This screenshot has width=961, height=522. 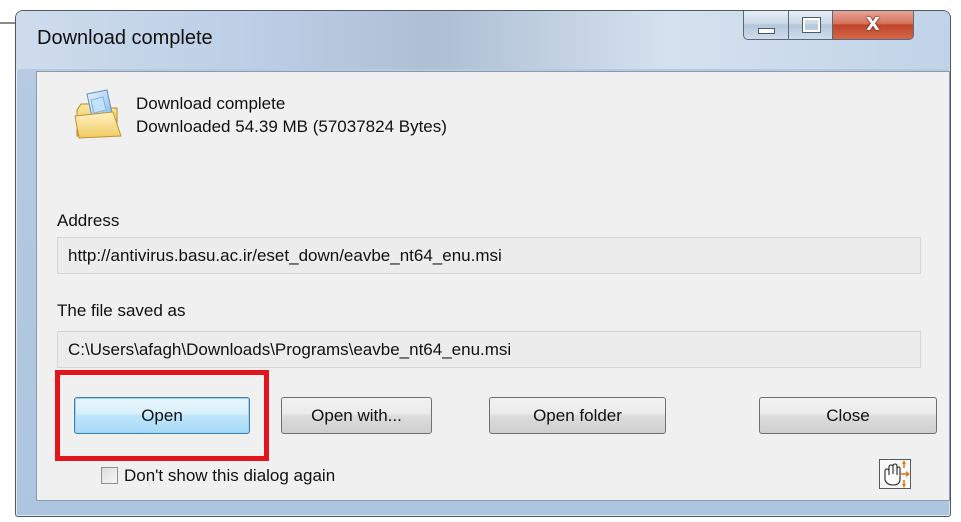 I want to click on hand-move-button, so click(x=895, y=474).